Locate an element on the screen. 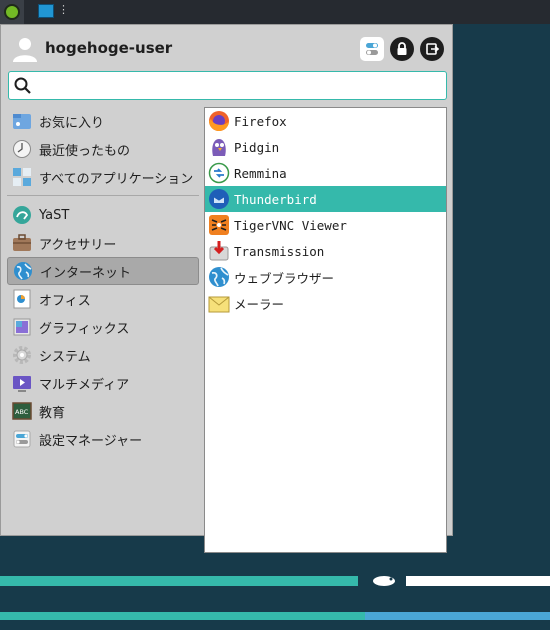 The height and width of the screenshot is (630, 550). clock-icon is located at coordinates (22, 149).